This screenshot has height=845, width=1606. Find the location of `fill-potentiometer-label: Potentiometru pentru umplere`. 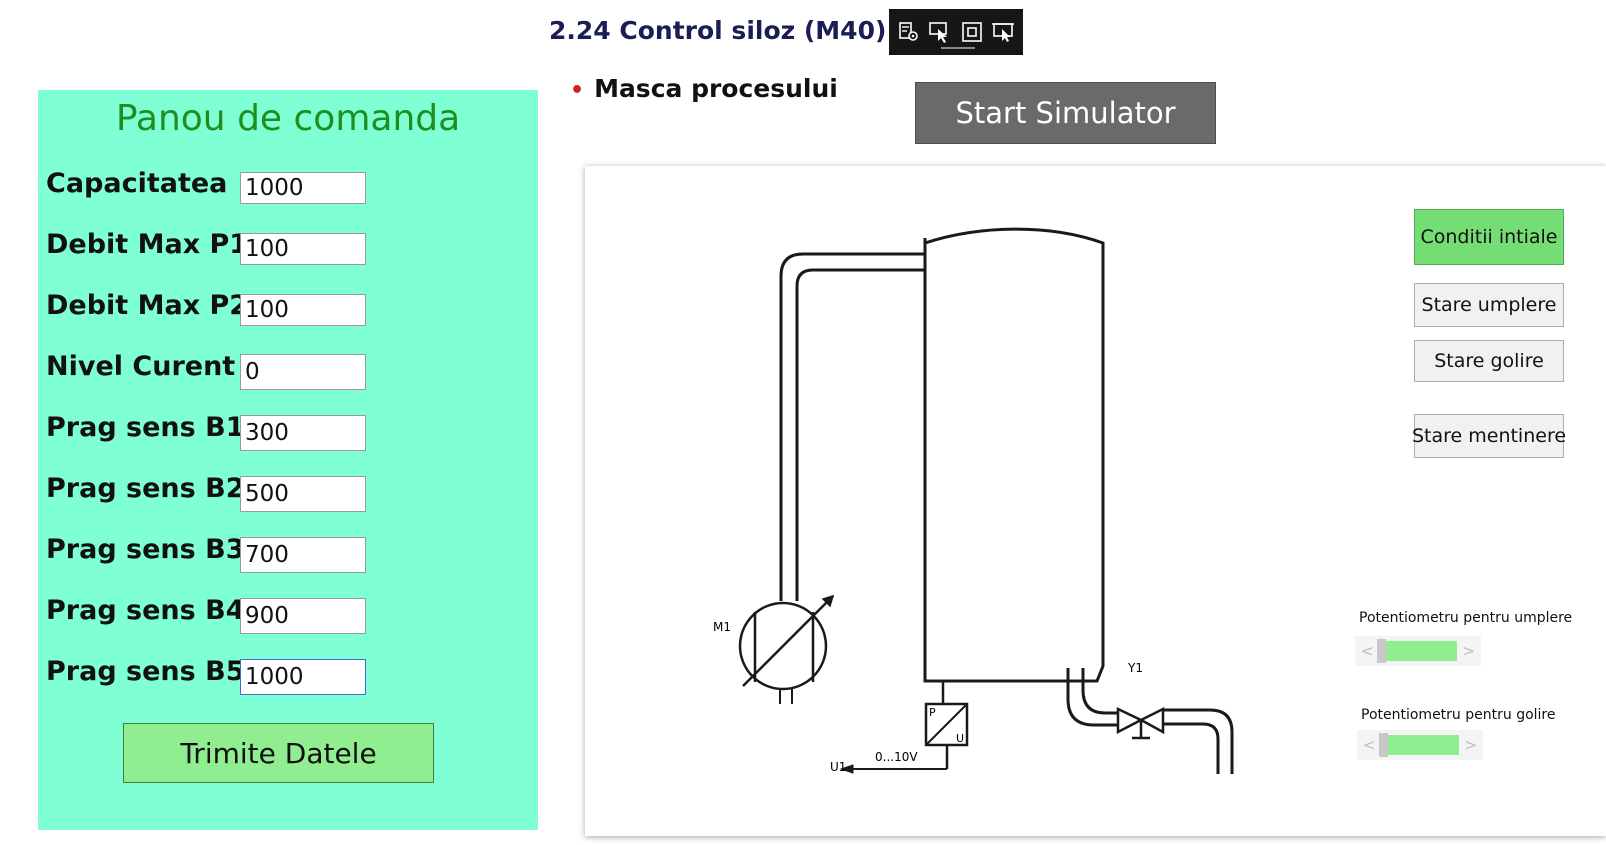

fill-potentiometer-label: Potentiometru pentru umplere is located at coordinates (1466, 618).